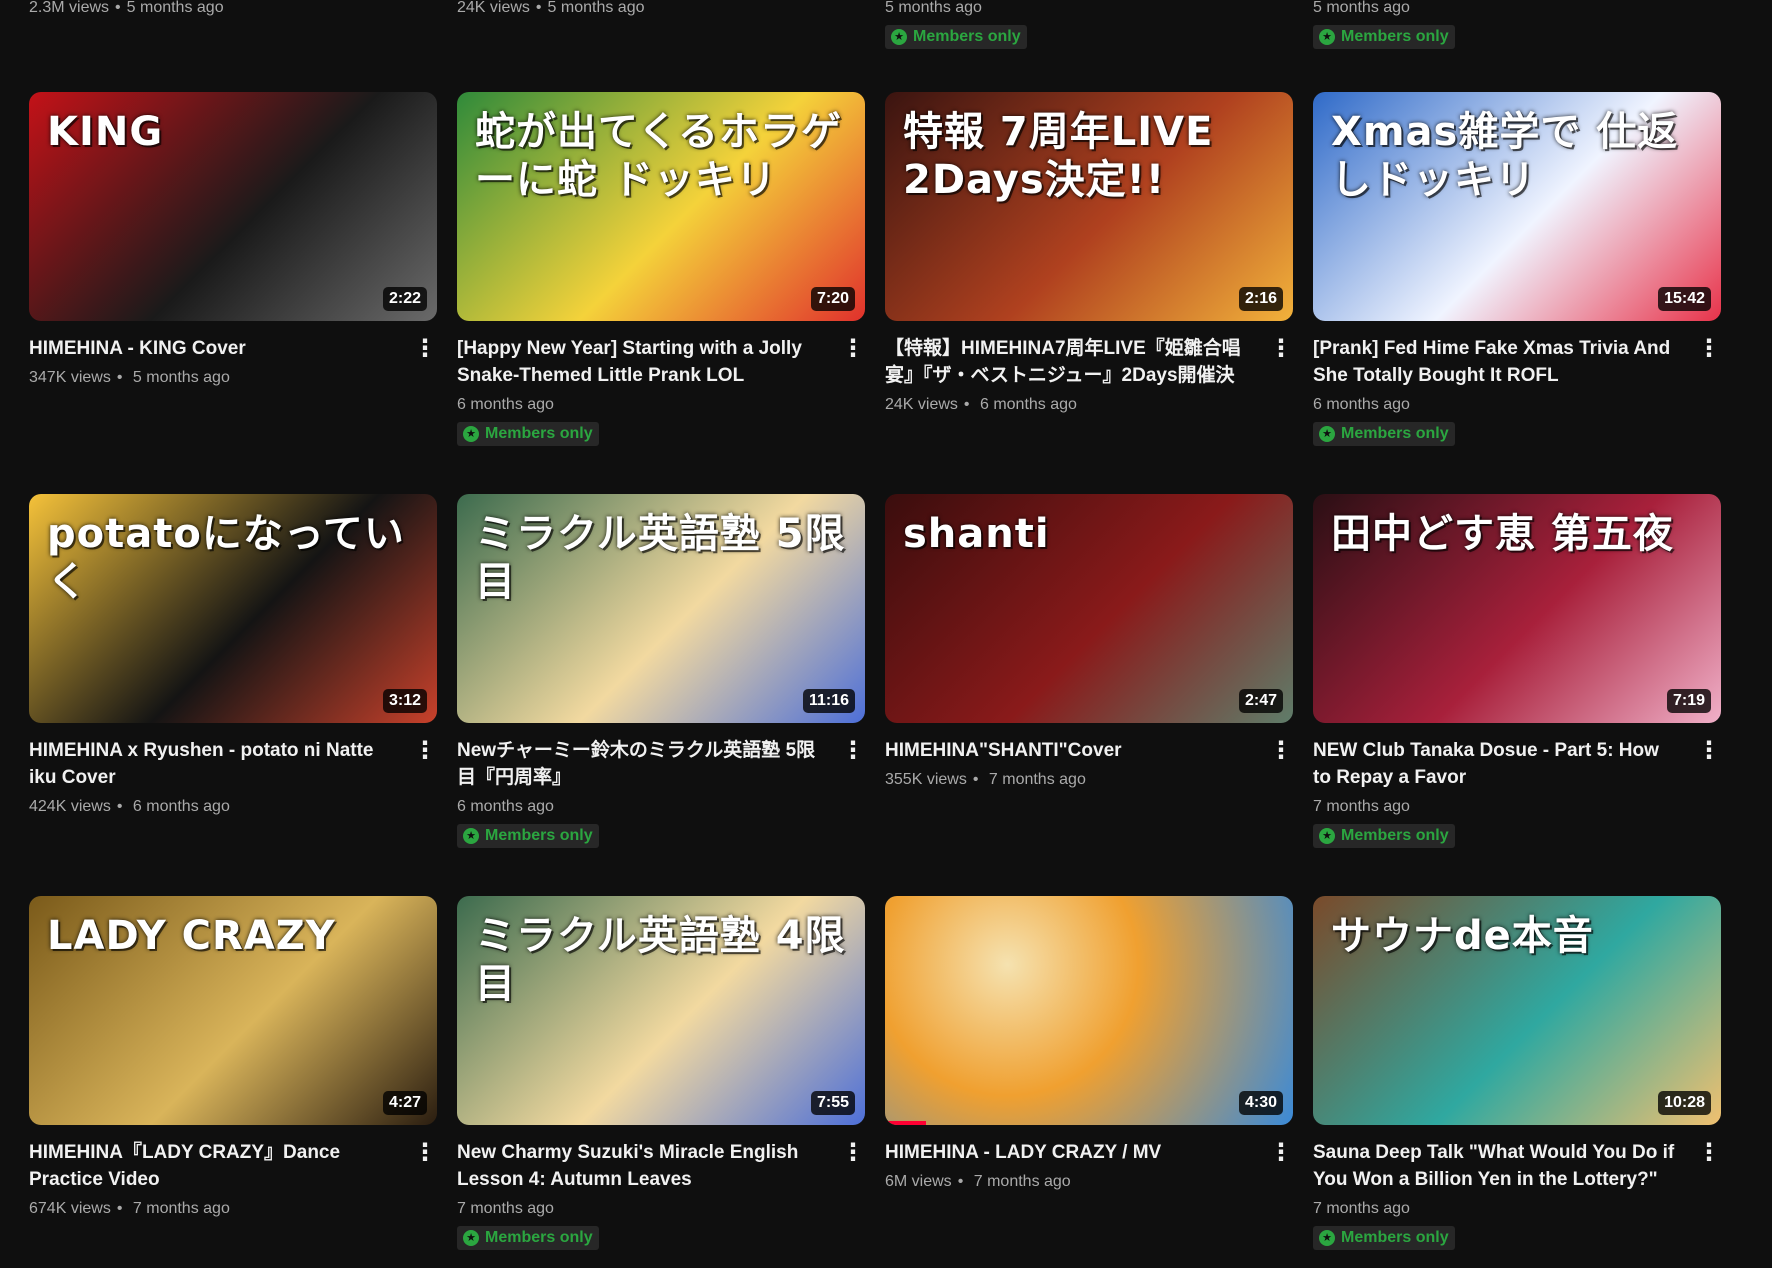 This screenshot has width=1772, height=1268. I want to click on video-title: HIMEHINA"SHANTI"Cover, so click(1089, 750).